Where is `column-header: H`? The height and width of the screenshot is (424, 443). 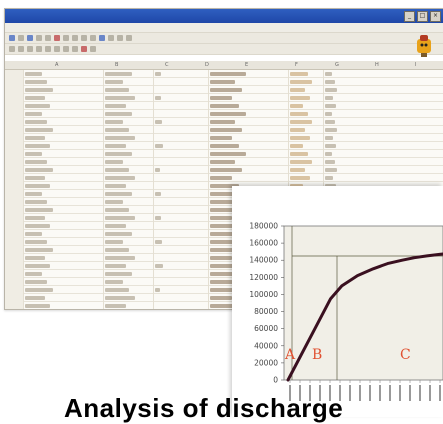 column-header: H is located at coordinates (377, 65).